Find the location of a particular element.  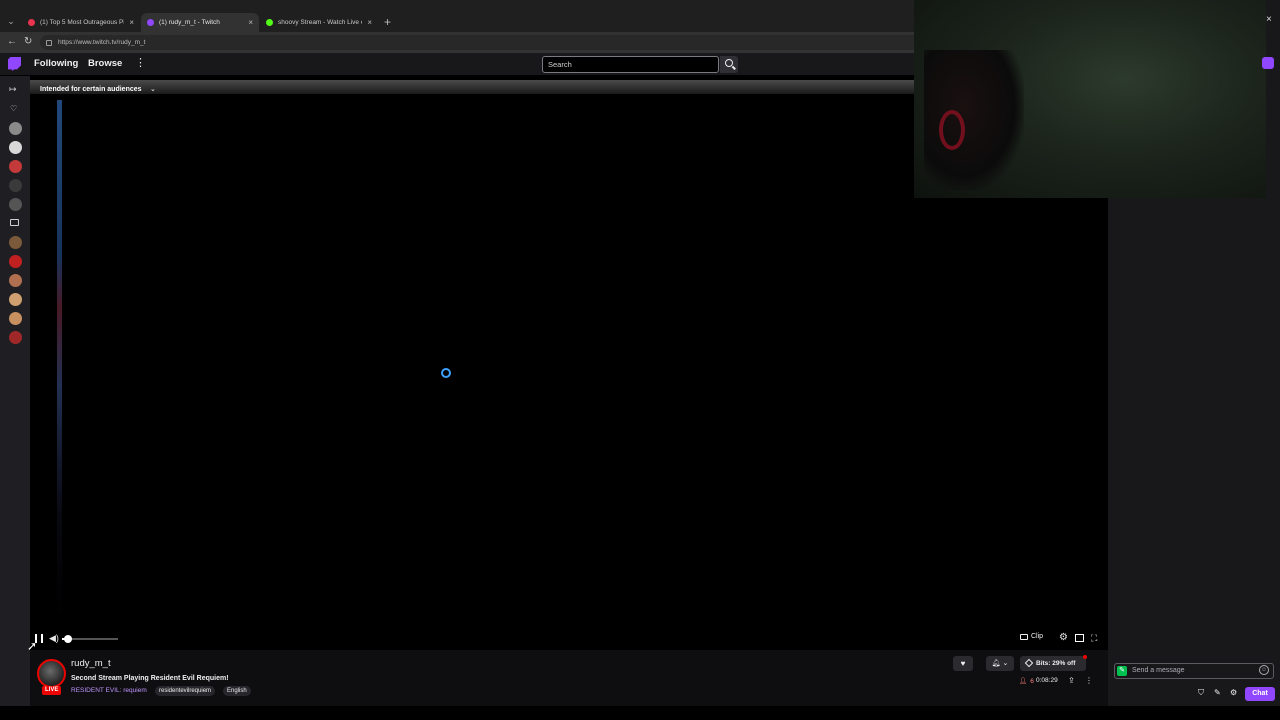

chevron-down-icon: ⌄ is located at coordinates (153, 89).